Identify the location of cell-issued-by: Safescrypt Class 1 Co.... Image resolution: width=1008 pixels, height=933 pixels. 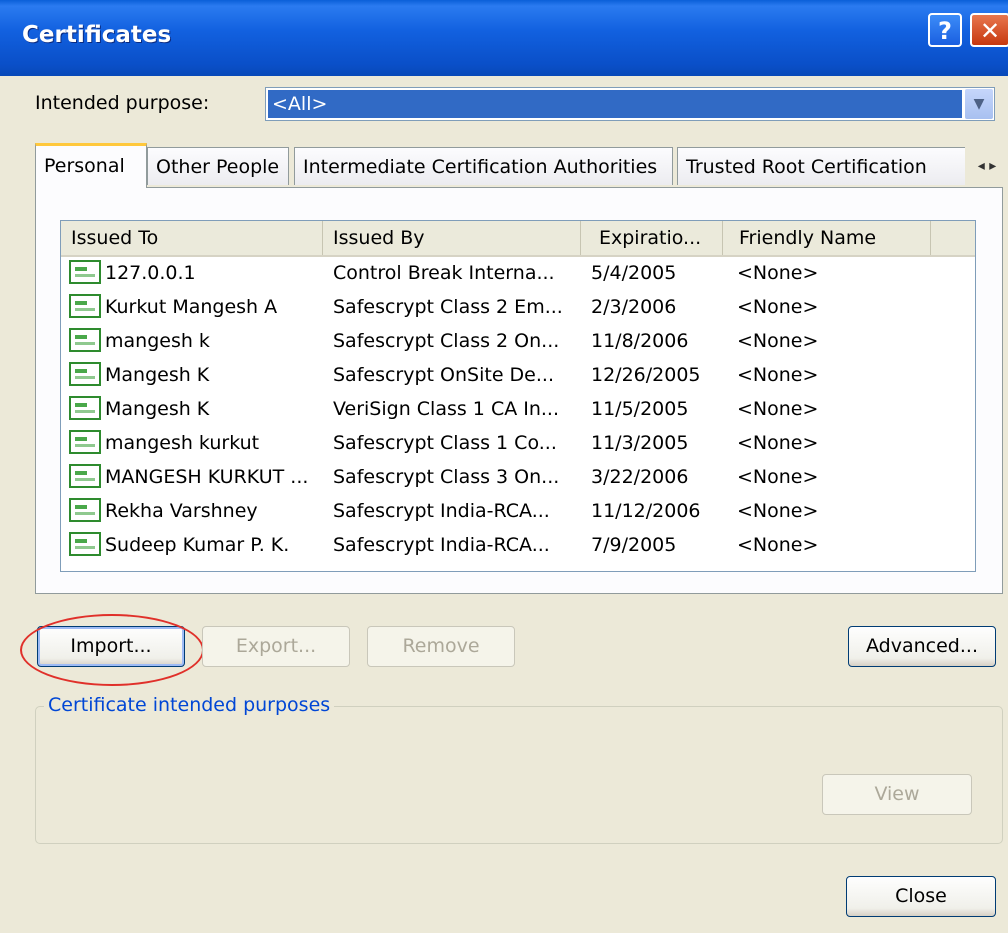
(445, 443).